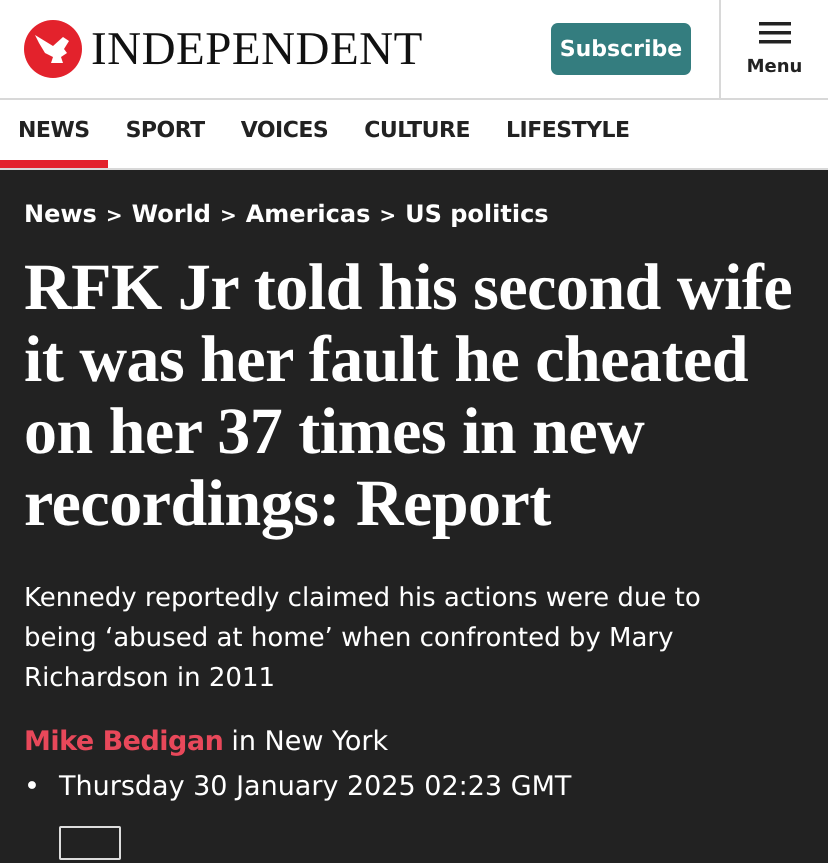 The width and height of the screenshot is (828, 863). What do you see at coordinates (60, 214) in the screenshot?
I see `breadcrumb-link: News` at bounding box center [60, 214].